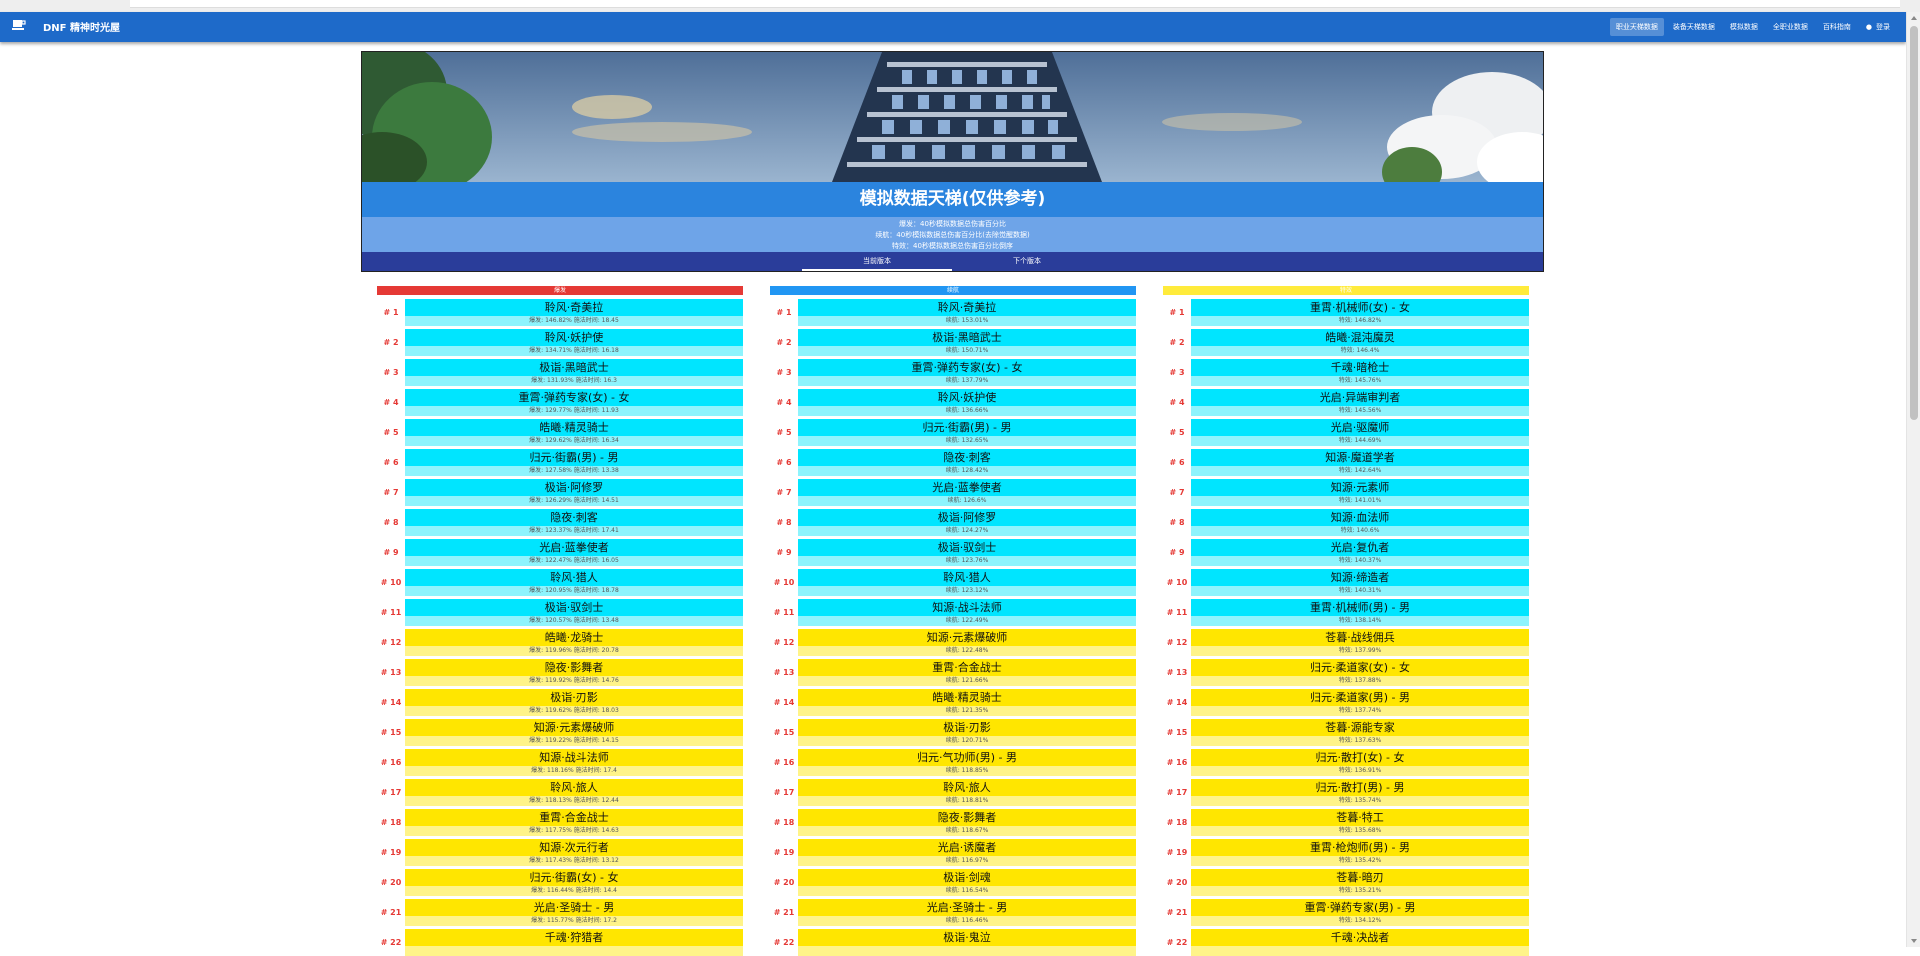 The height and width of the screenshot is (956, 1920). Describe the element at coordinates (1744, 27) in the screenshot. I see `nav-item-simulation: 模拟数据` at that location.